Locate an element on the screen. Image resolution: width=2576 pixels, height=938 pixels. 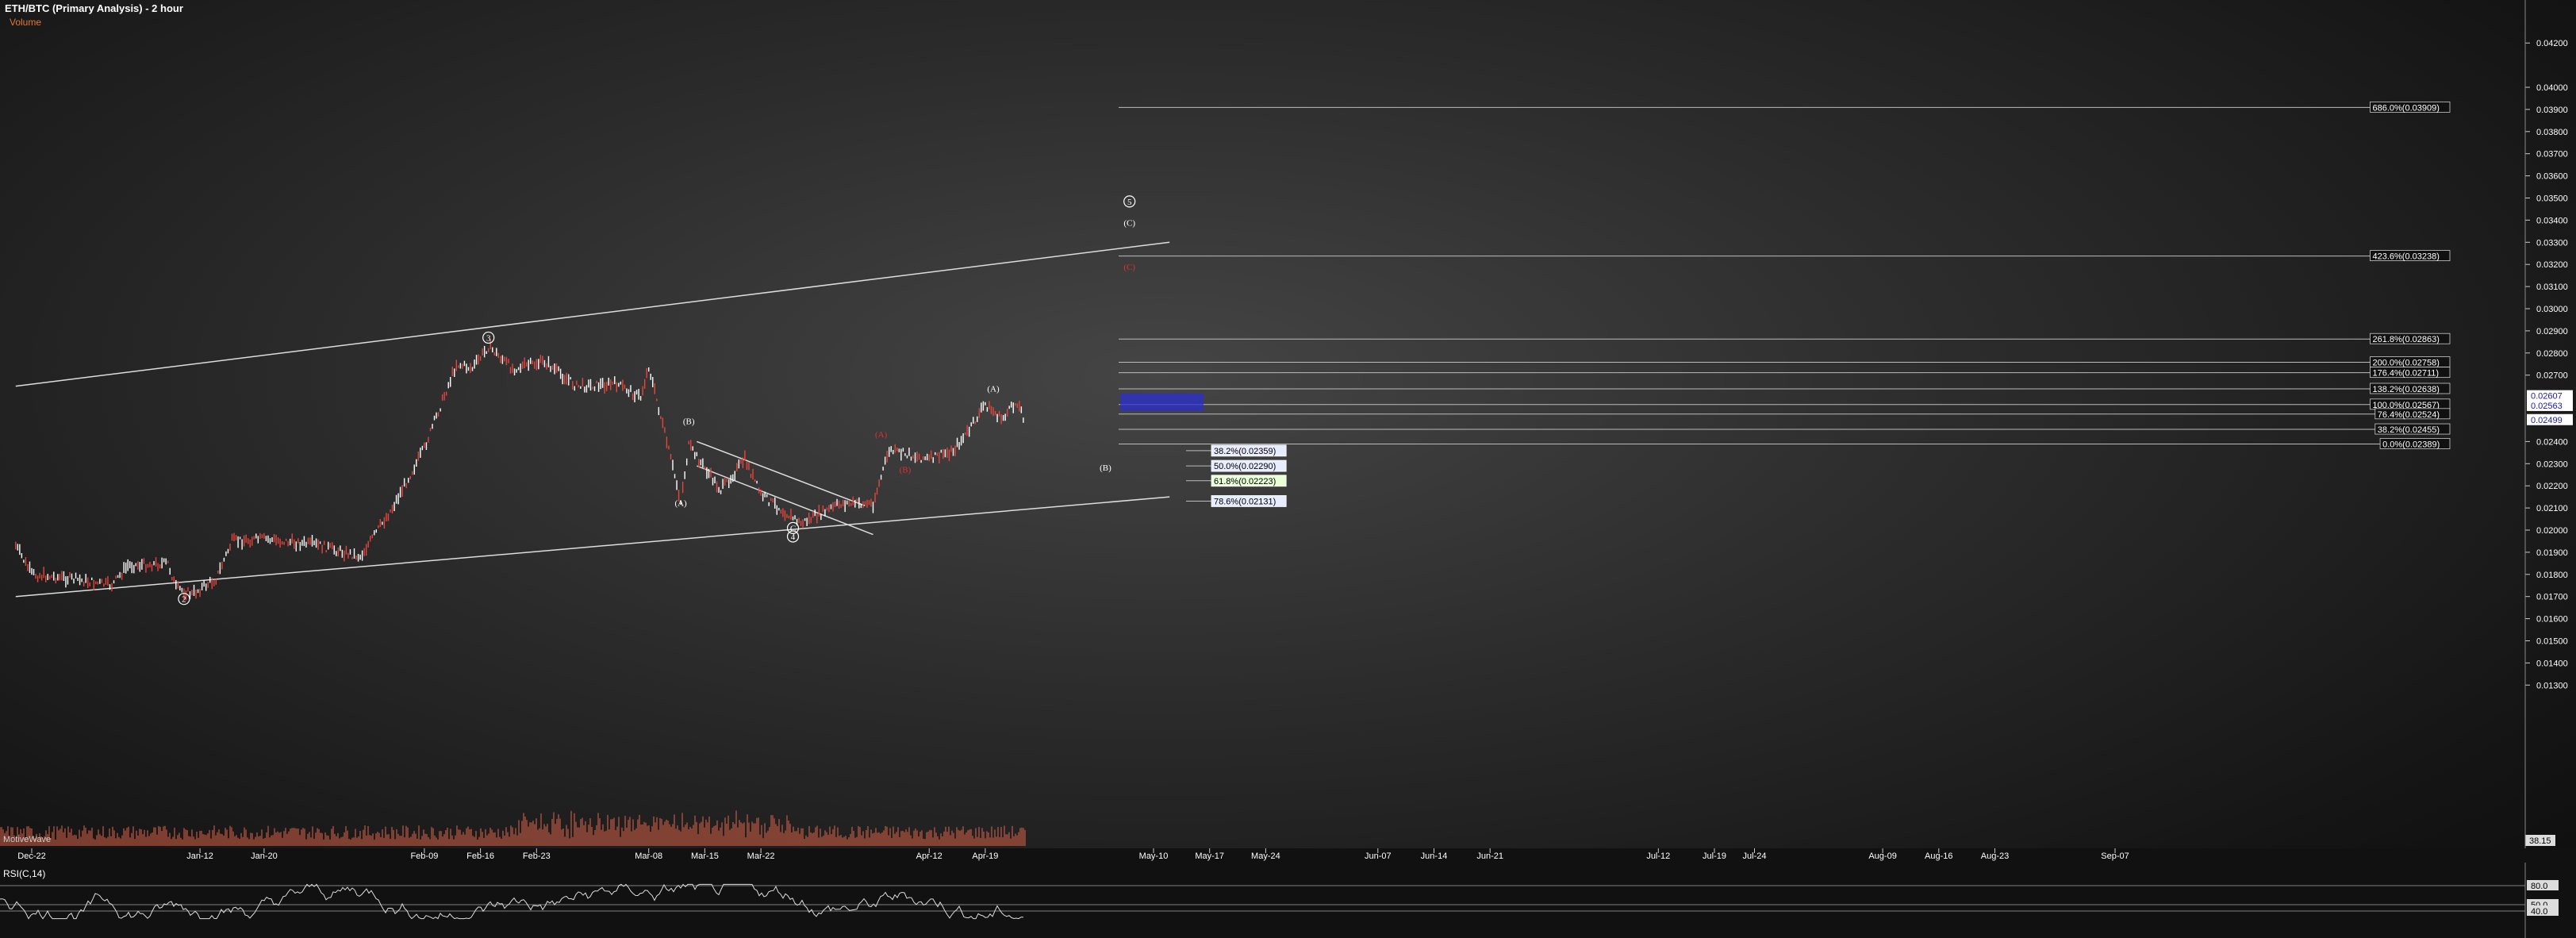
x-tick-label: May-17 is located at coordinates (1209, 856).